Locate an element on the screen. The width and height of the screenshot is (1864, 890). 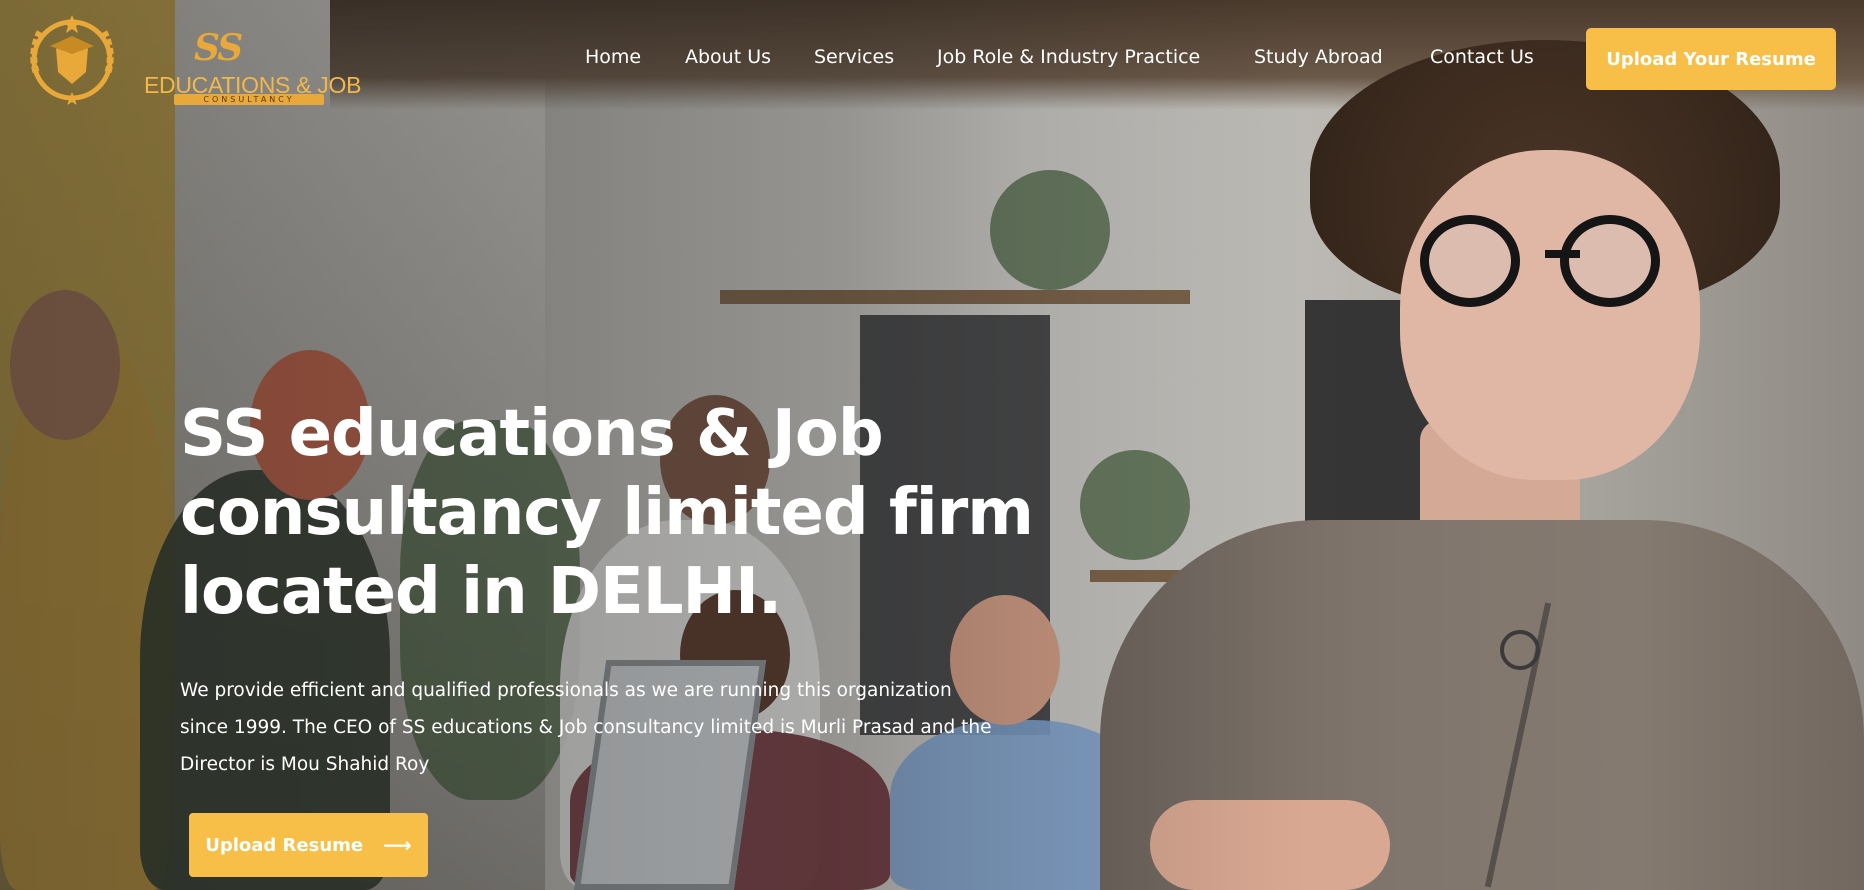
nav-item-services: Services is located at coordinates (854, 57).